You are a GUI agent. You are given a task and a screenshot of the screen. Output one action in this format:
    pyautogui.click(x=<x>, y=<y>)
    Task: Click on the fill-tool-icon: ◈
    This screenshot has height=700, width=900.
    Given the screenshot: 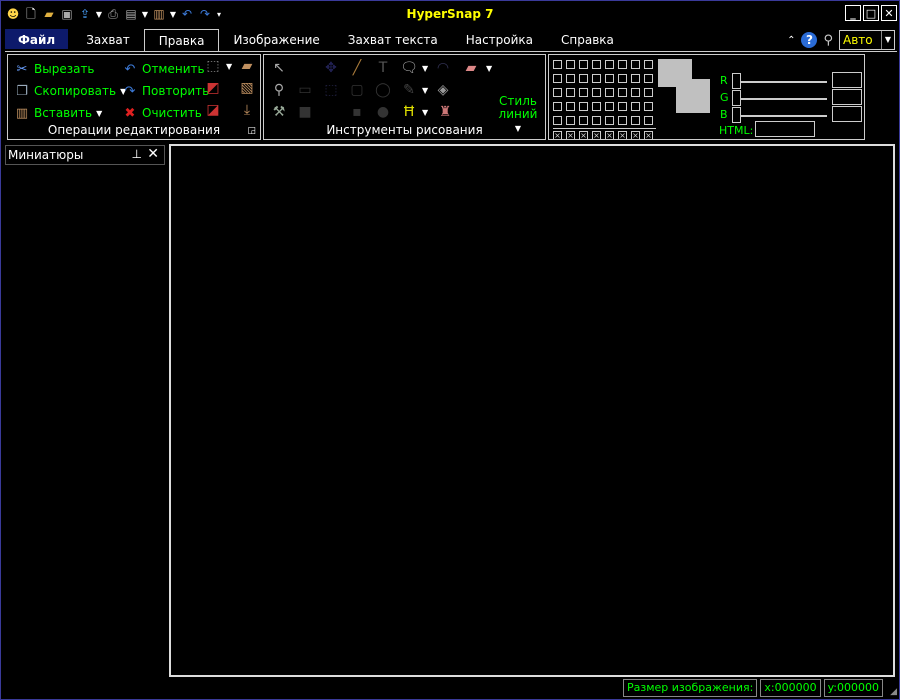 What is the action you would take?
    pyautogui.click(x=443, y=90)
    